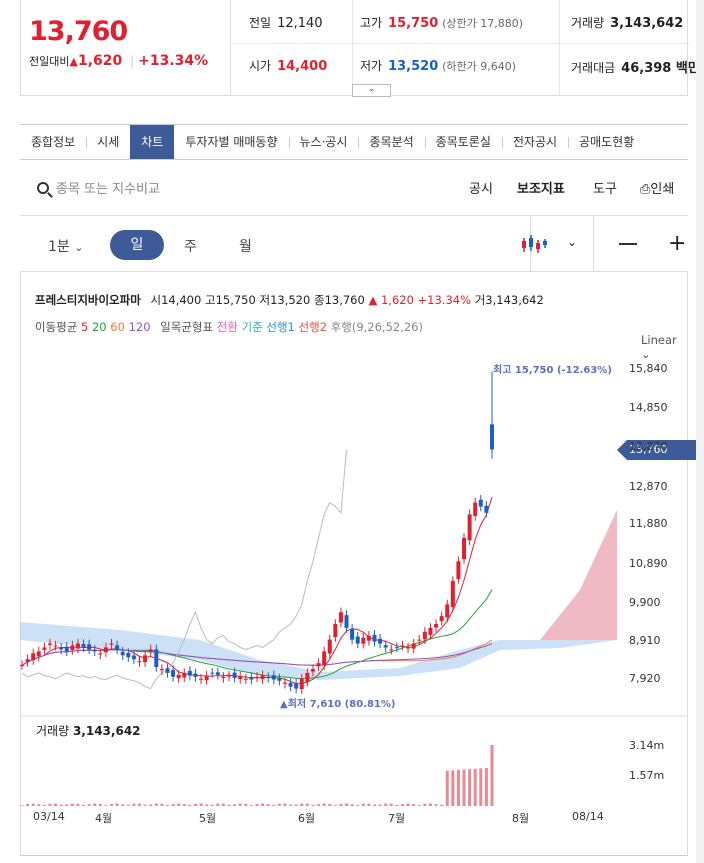 The height and width of the screenshot is (863, 704). Describe the element at coordinates (648, 446) in the screenshot. I see `y-tick-label: 13,870` at that location.